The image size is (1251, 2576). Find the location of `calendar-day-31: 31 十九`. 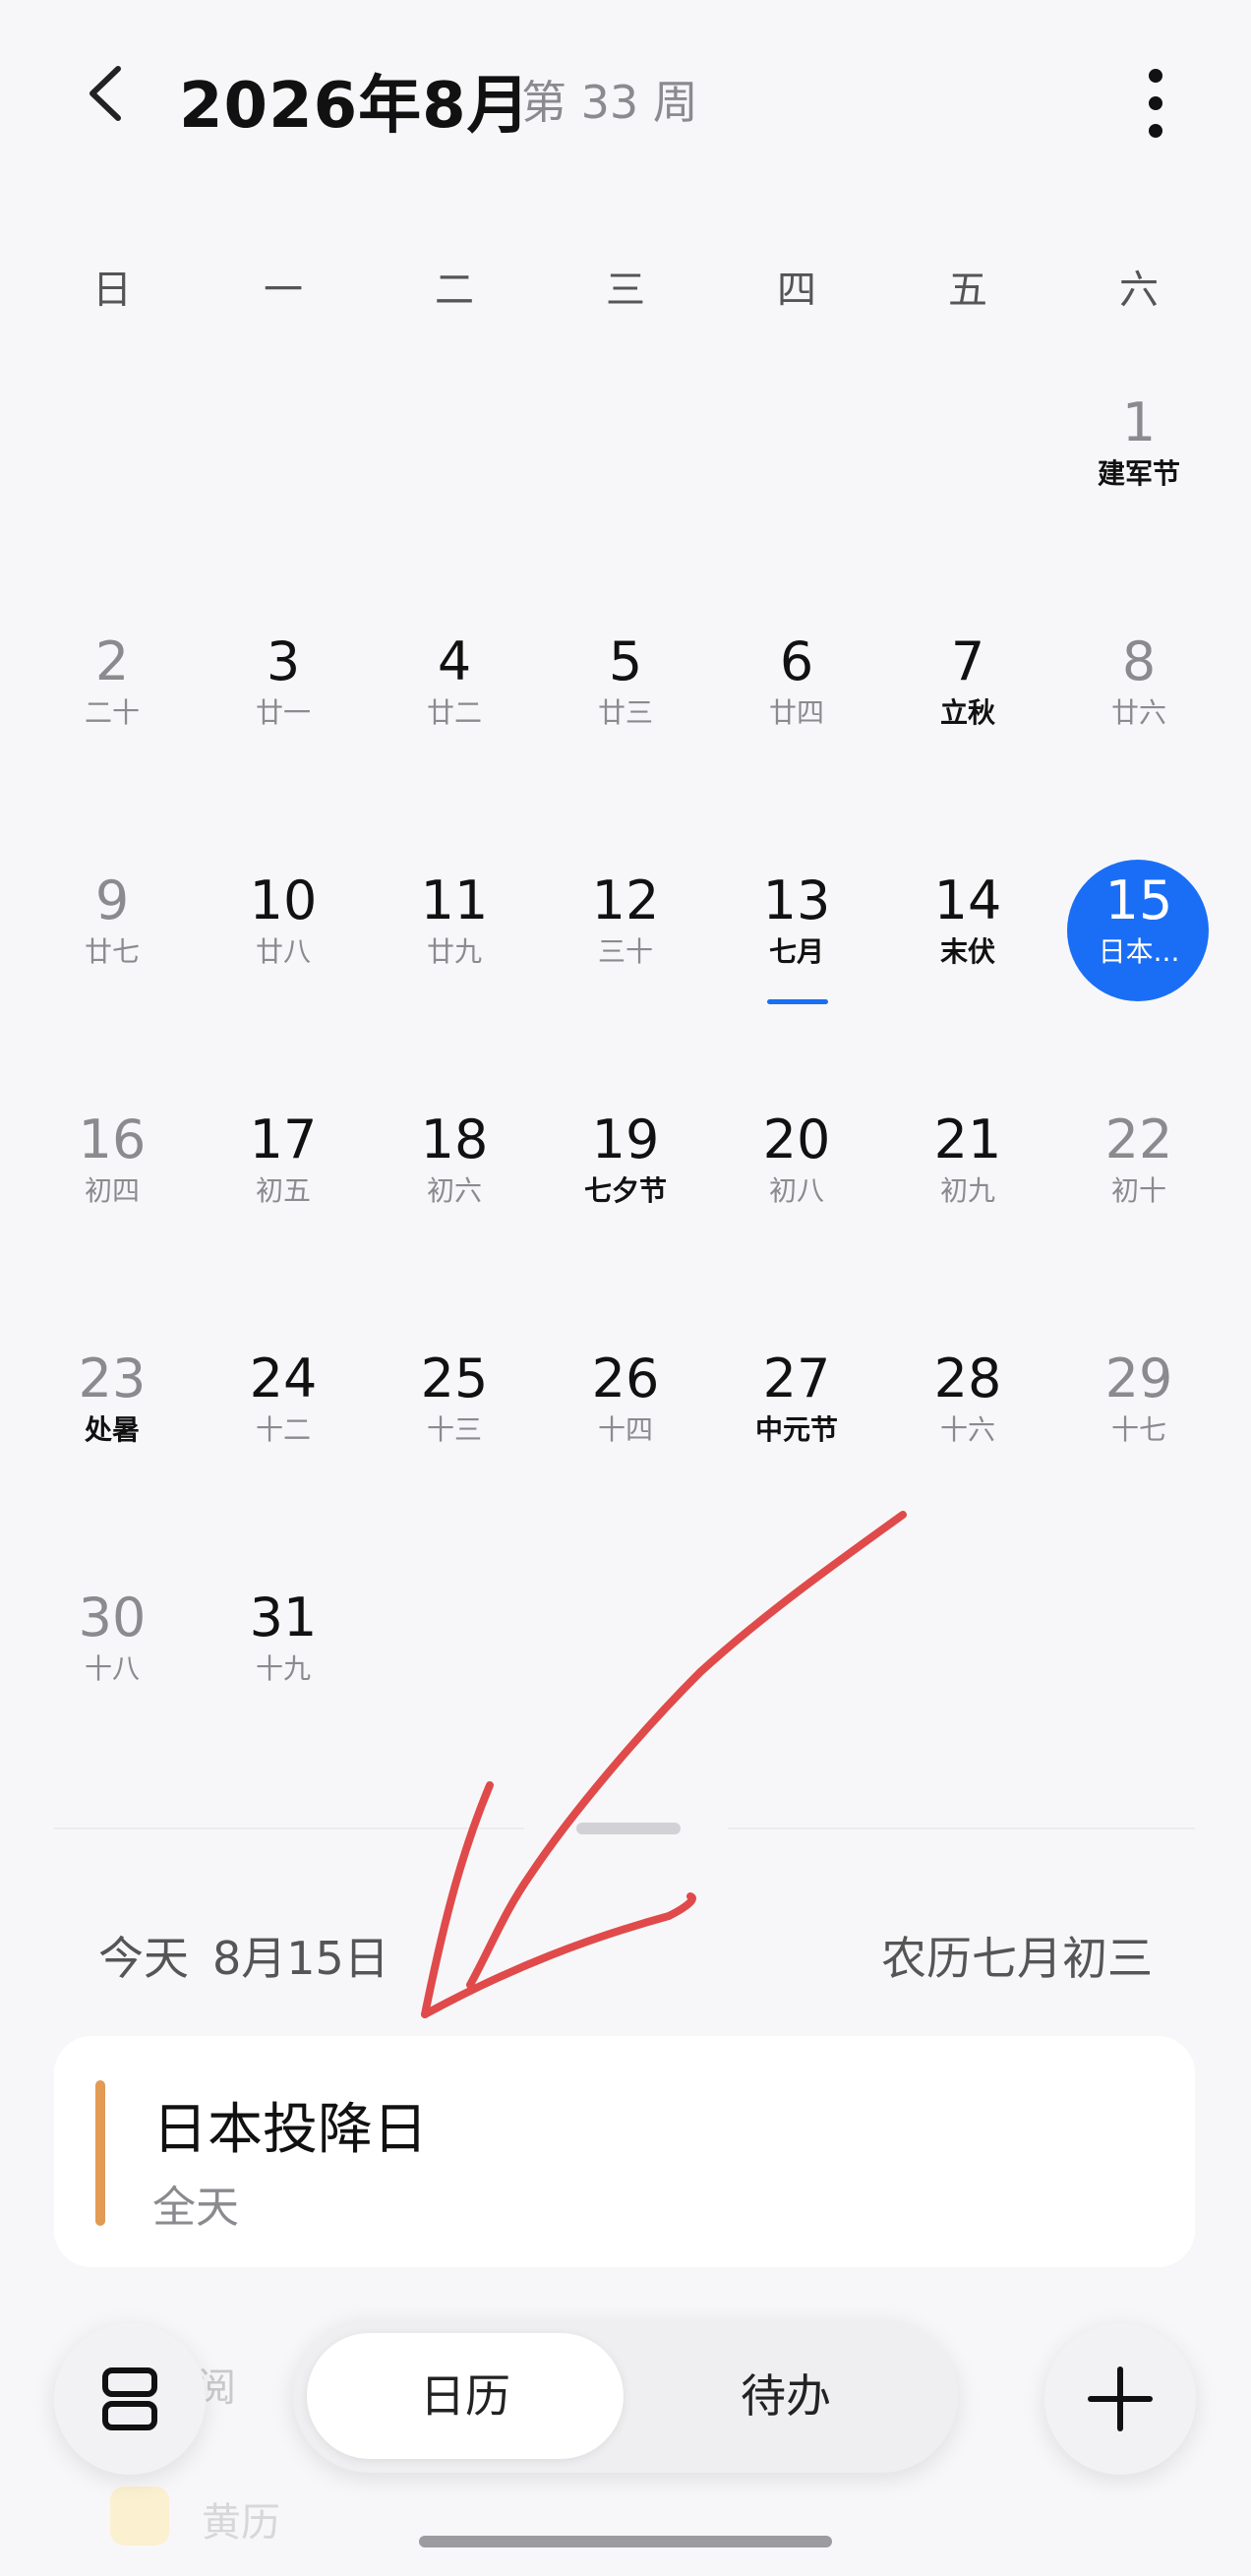

calendar-day-31: 31 十九 is located at coordinates (283, 1677).